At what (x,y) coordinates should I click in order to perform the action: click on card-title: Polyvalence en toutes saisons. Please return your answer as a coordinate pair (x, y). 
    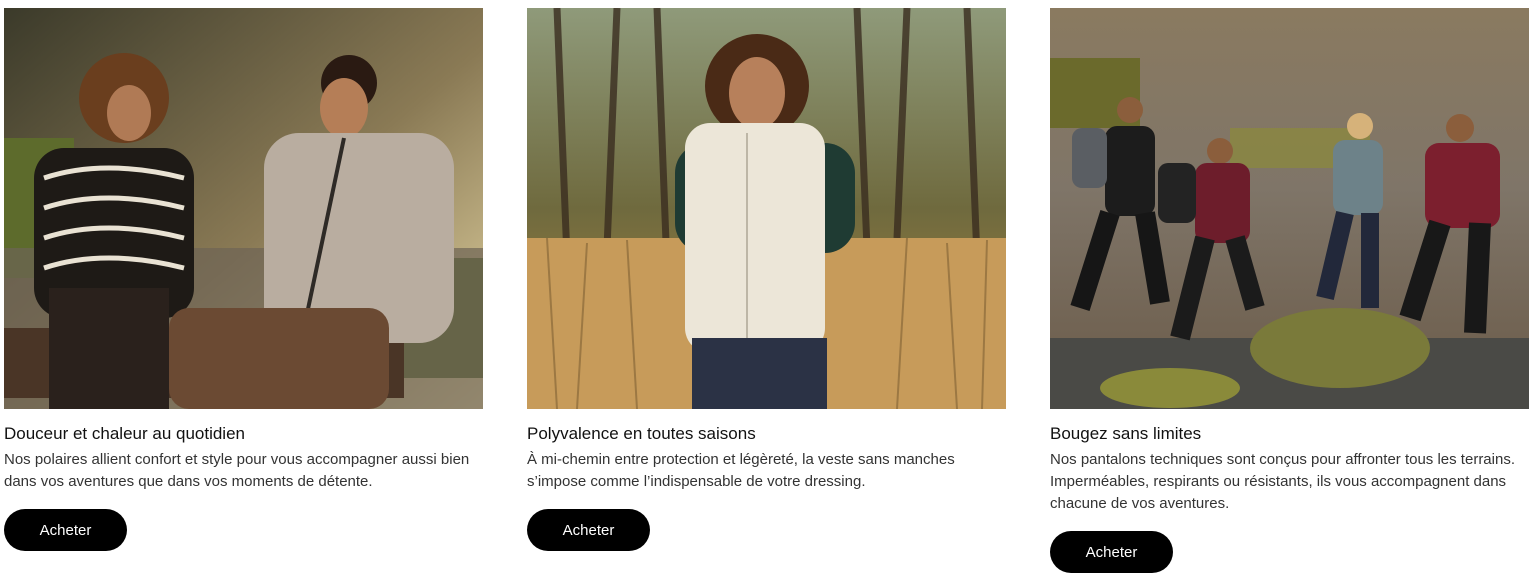
    Looking at the image, I should click on (641, 433).